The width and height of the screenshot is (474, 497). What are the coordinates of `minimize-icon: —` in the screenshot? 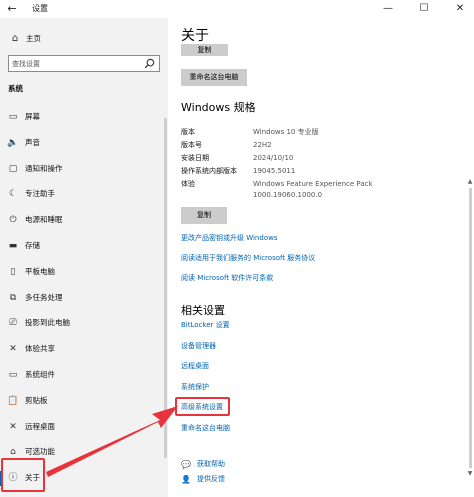 It's located at (388, 9).